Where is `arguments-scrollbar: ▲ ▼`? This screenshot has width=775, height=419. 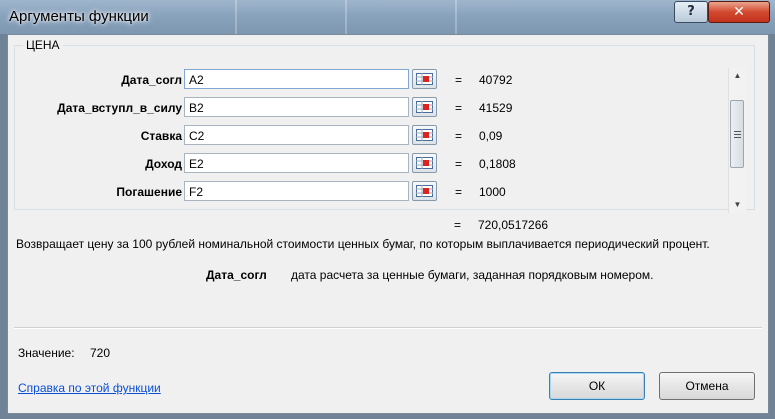
arguments-scrollbar: ▲ ▼ is located at coordinates (737, 140).